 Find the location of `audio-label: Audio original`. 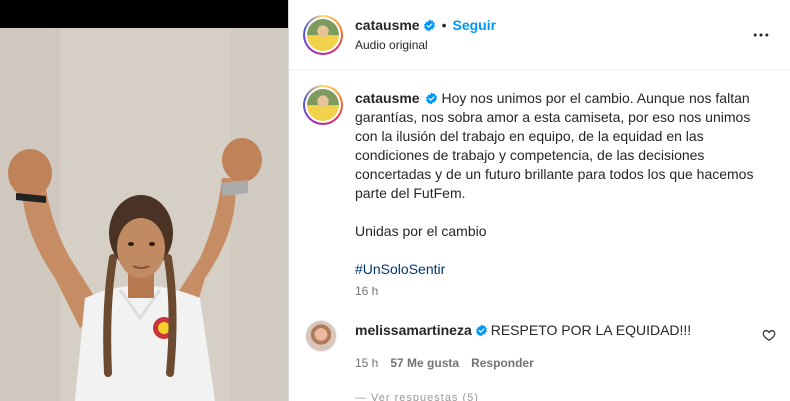

audio-label: Audio original is located at coordinates (391, 45).